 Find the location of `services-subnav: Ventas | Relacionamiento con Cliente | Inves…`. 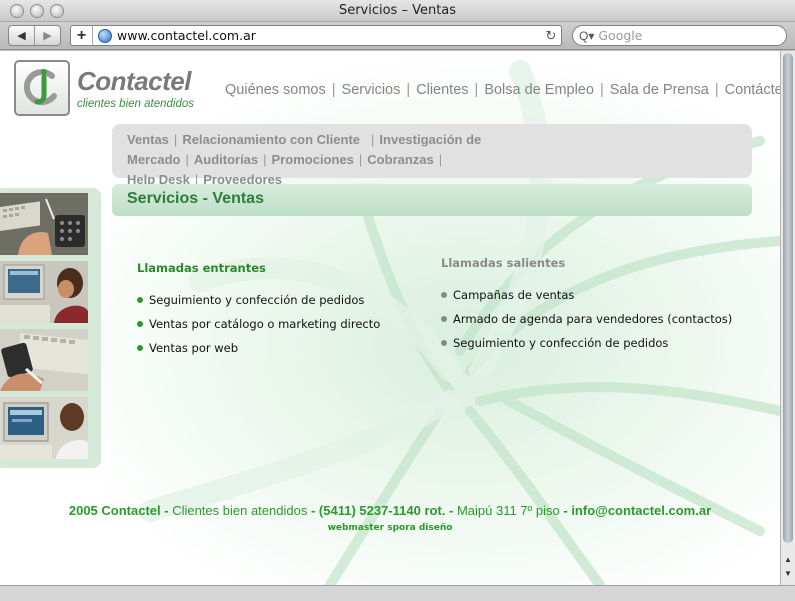

services-subnav: Ventas | Relacionamiento con Cliente | Inves… is located at coordinates (432, 155).